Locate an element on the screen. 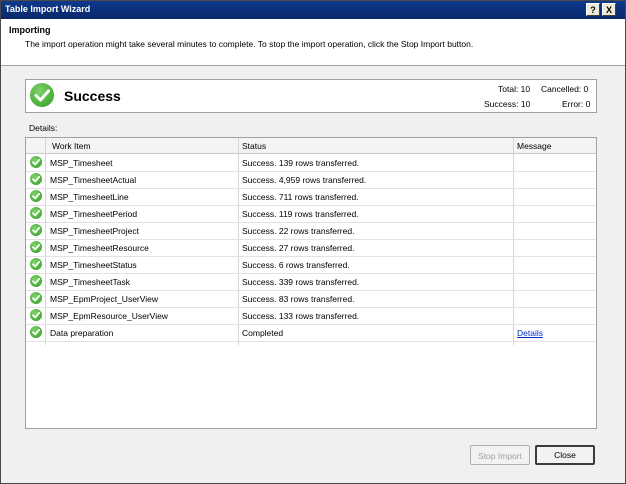 This screenshot has width=626, height=484. status-cell: Success. 119 rows transferred. is located at coordinates (300, 214).